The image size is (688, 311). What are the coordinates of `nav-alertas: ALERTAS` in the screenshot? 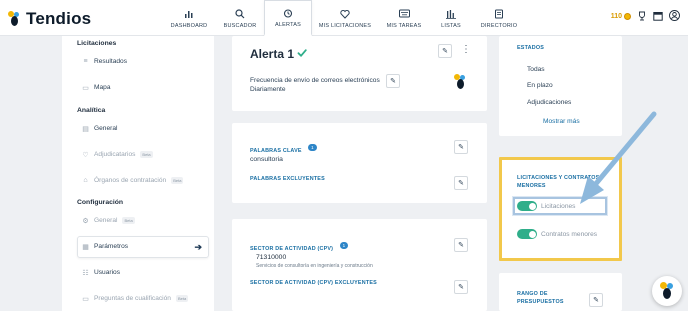 It's located at (288, 18).